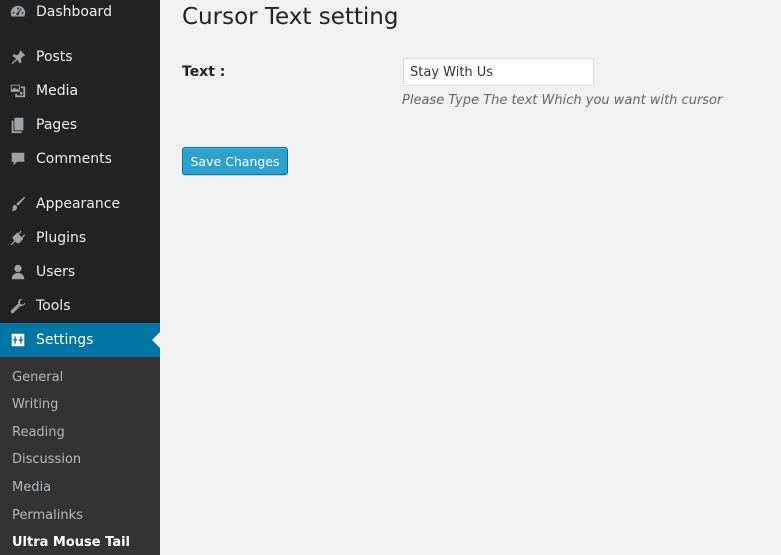  I want to click on submenu-item-writing: Writing, so click(35, 405).